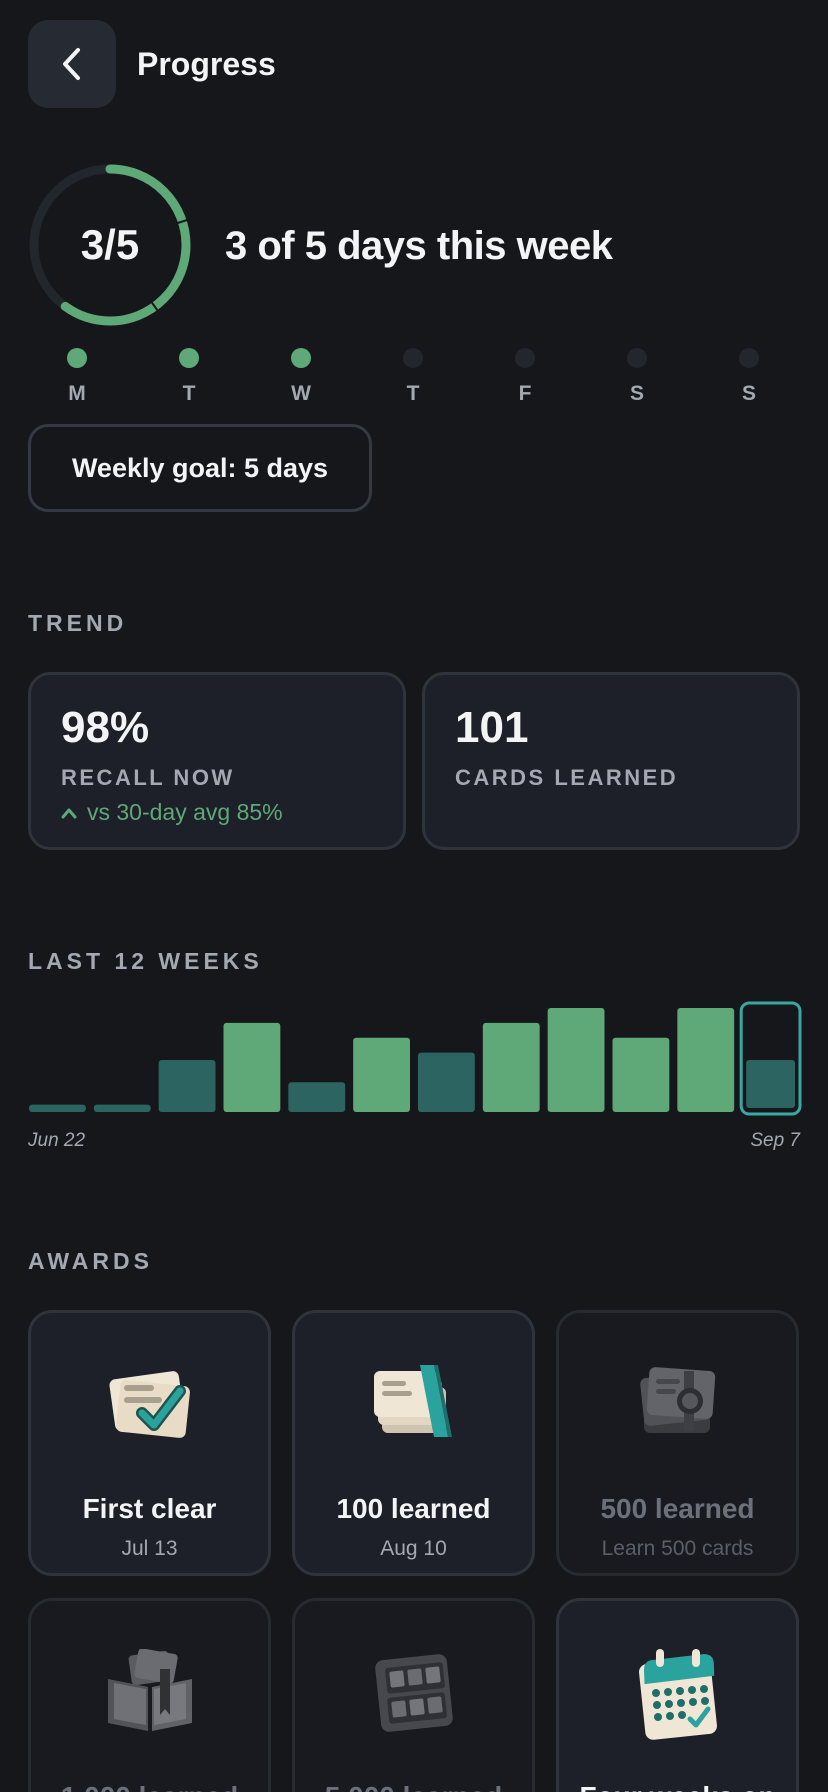  Describe the element at coordinates (217, 761) in the screenshot. I see `recall-card: 98% RECALL NOW vs 30-day avg 85%` at that location.